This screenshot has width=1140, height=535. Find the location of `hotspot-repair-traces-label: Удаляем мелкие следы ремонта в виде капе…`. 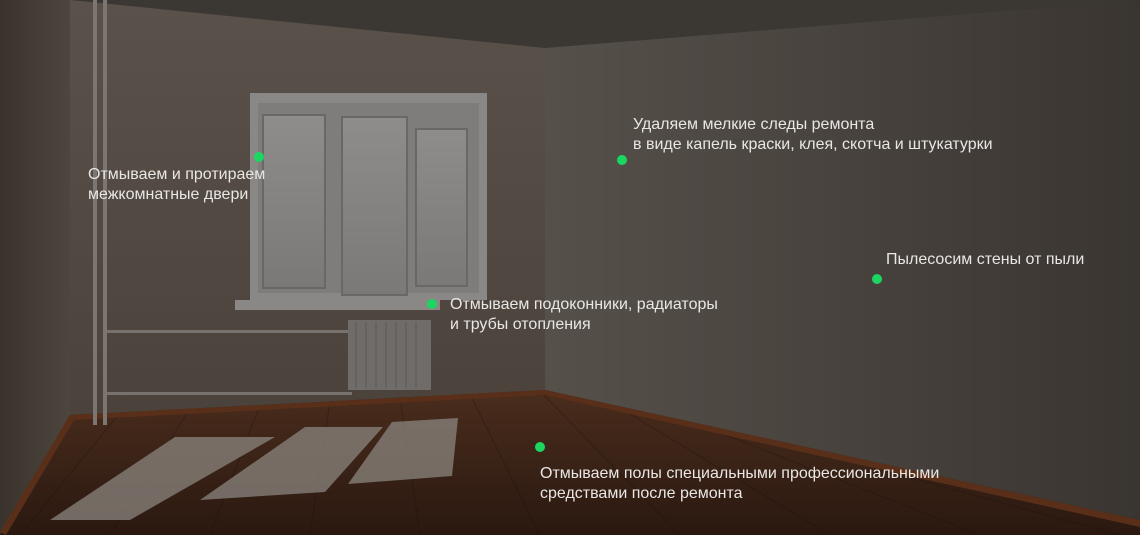

hotspot-repair-traces-label: Удаляем мелкие следы ремонта в виде капе… is located at coordinates (813, 135).